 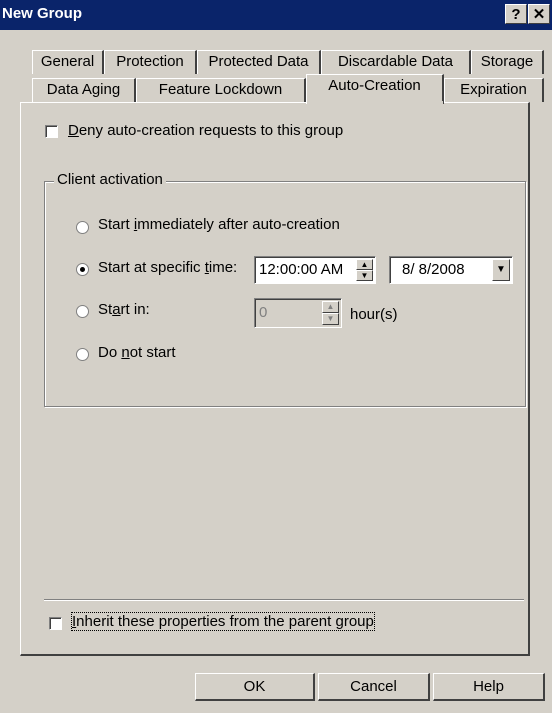 What do you see at coordinates (84, 90) in the screenshot?
I see `tab-data-aging: Data Aging` at bounding box center [84, 90].